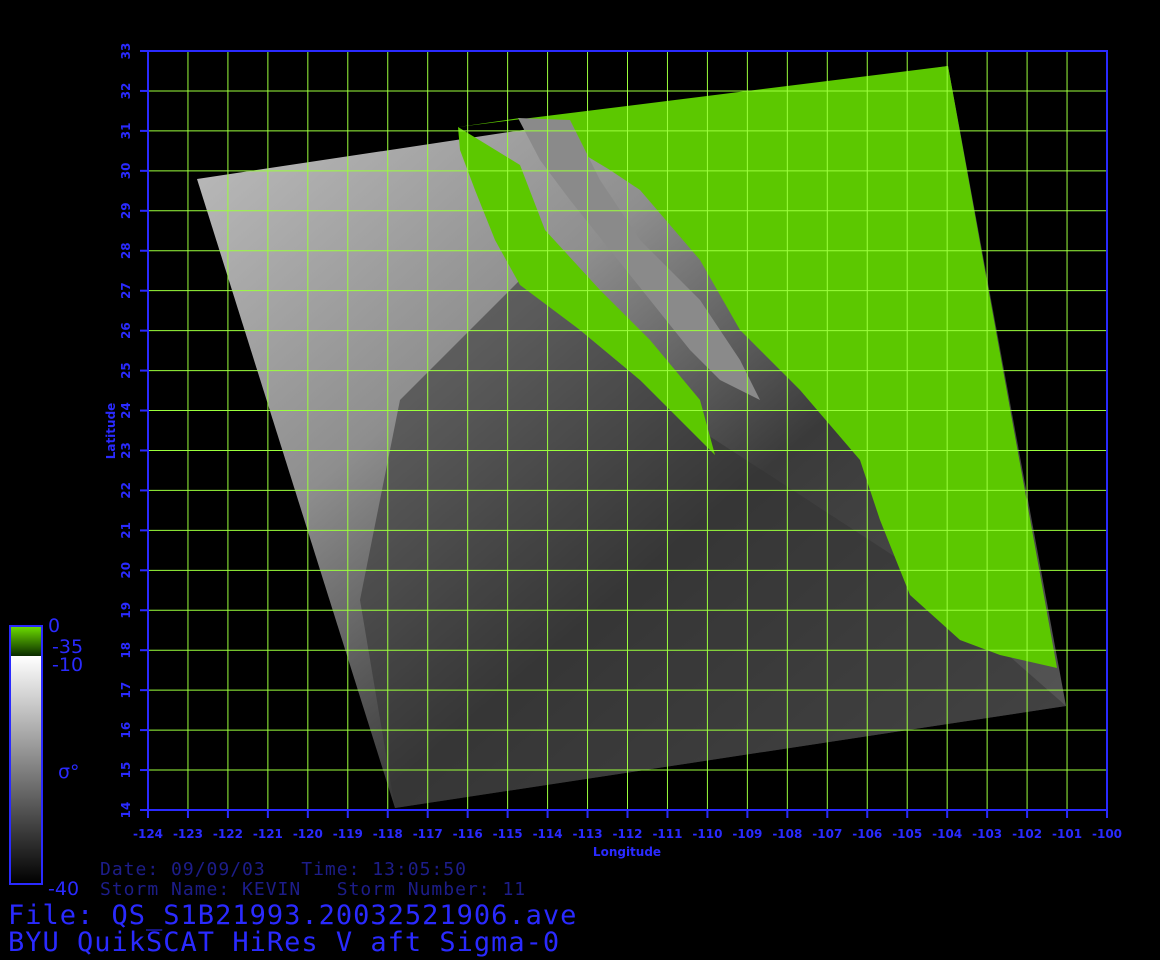 The height and width of the screenshot is (960, 1160). I want to click on lat-tick-label: 22, so click(126, 490).